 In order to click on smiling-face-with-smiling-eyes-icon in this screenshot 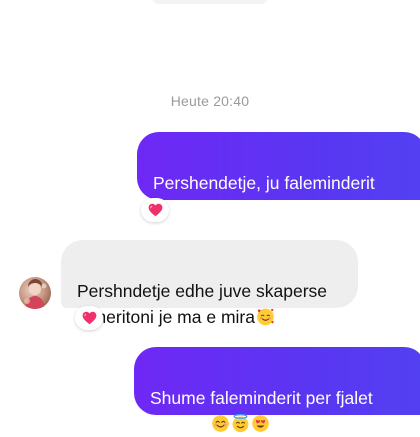, I will do `click(221, 423)`.